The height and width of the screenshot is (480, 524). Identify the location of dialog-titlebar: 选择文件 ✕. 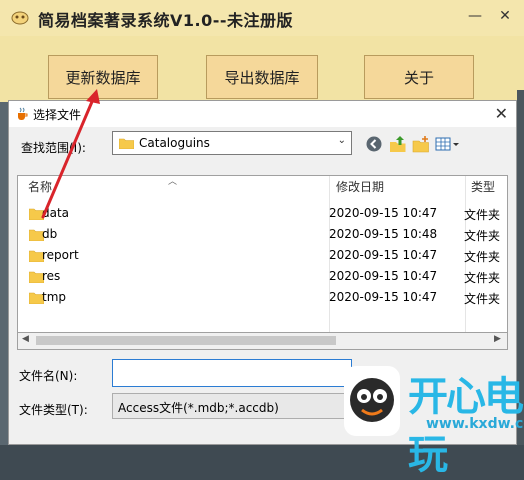
(262, 114).